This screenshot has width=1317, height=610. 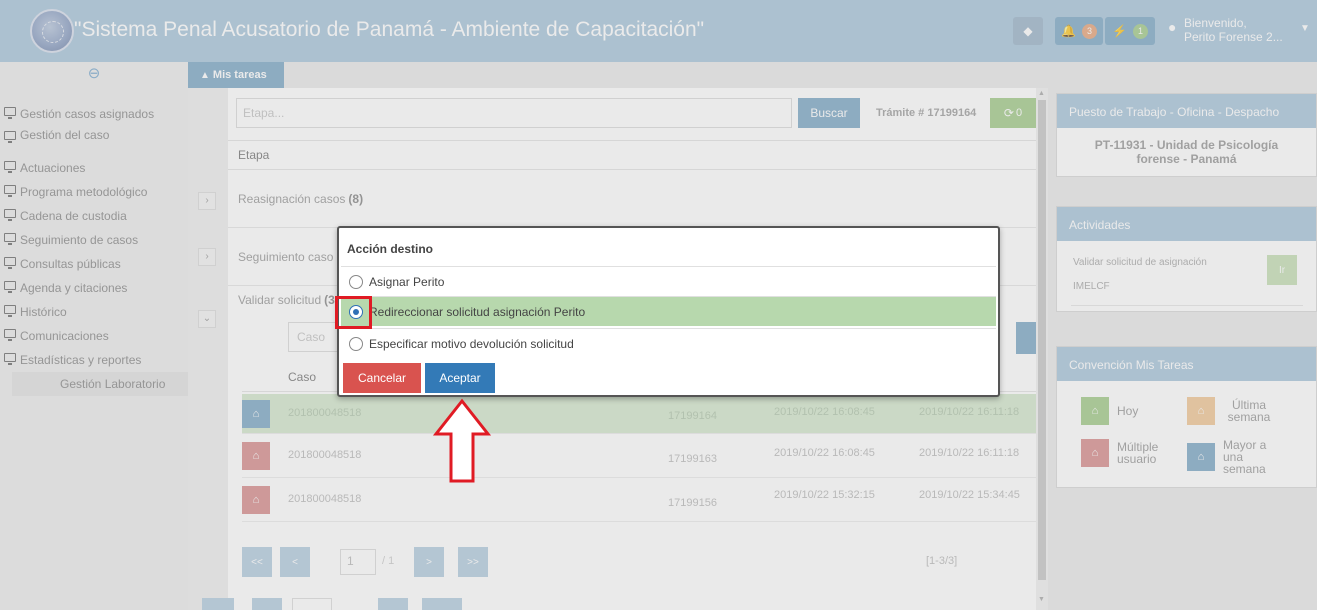 I want to click on option-especificar-motivo: Especificar motivo devolución solicitud, so click(x=668, y=343).